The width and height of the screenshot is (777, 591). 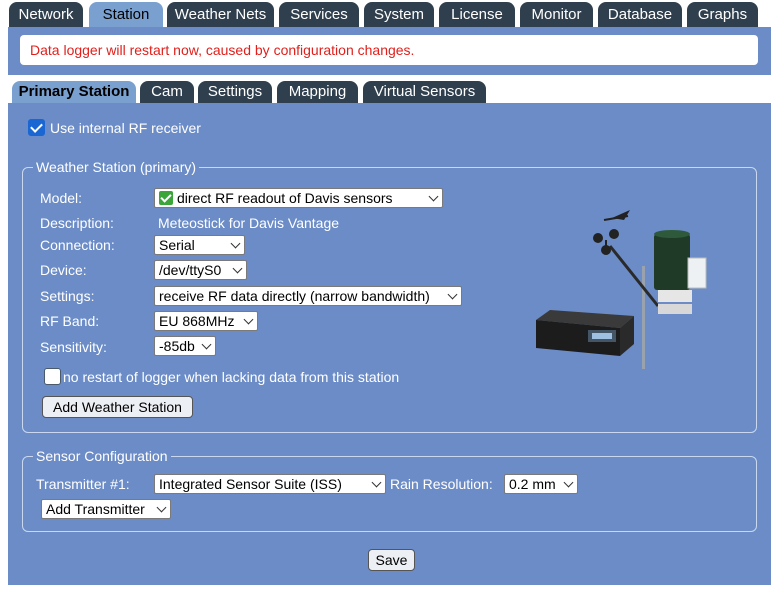 What do you see at coordinates (317, 92) in the screenshot?
I see `tab-mapping: Mapping` at bounding box center [317, 92].